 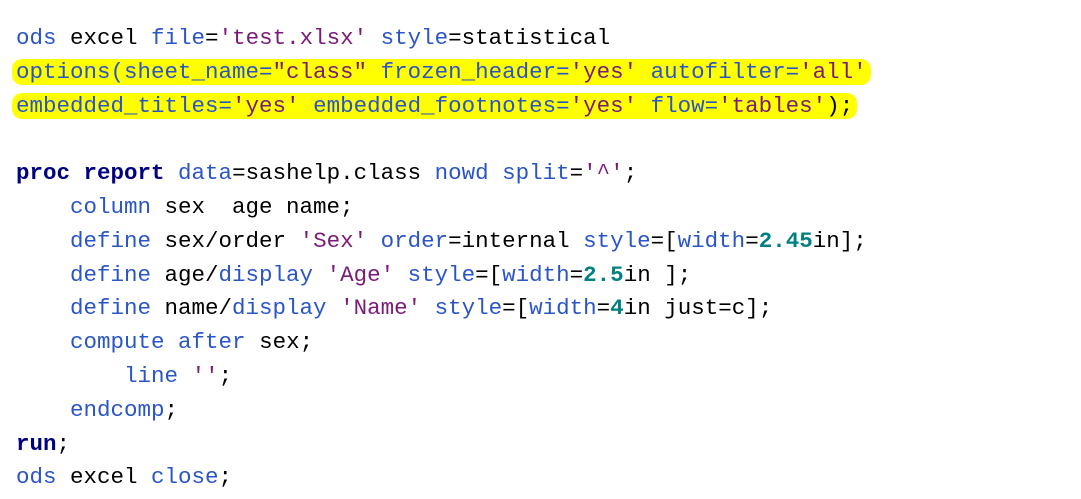 What do you see at coordinates (124, 477) in the screenshot?
I see `code-content: ods excel close;` at bounding box center [124, 477].